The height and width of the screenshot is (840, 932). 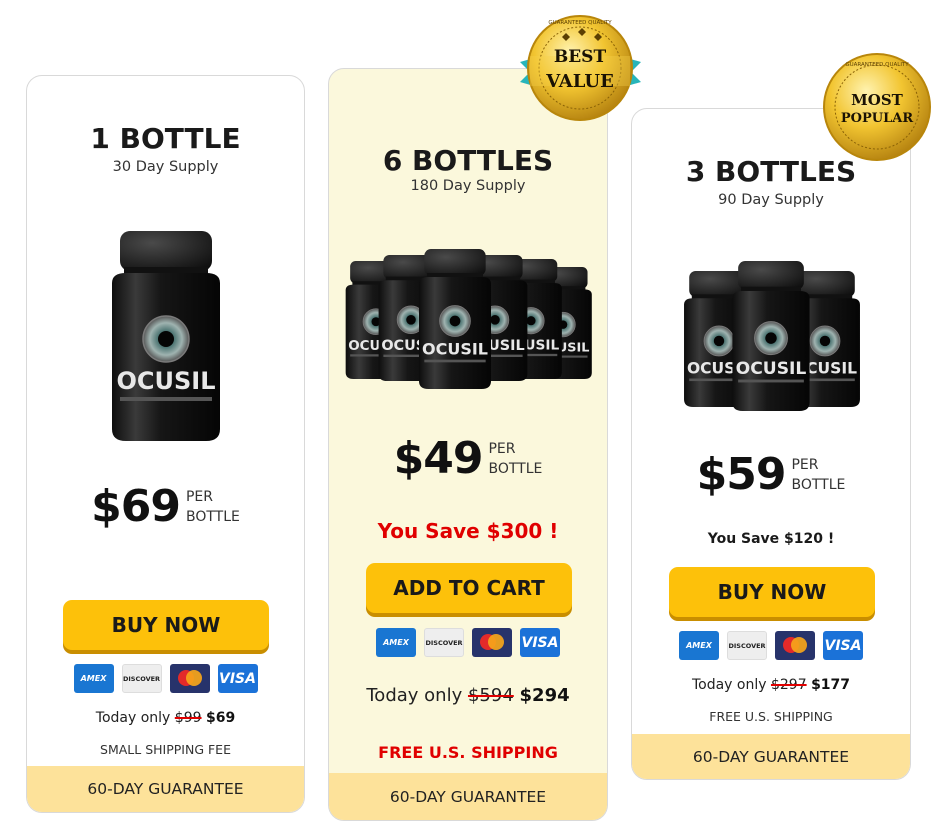 I want to click on svg-text: BEST, so click(x=580, y=57).